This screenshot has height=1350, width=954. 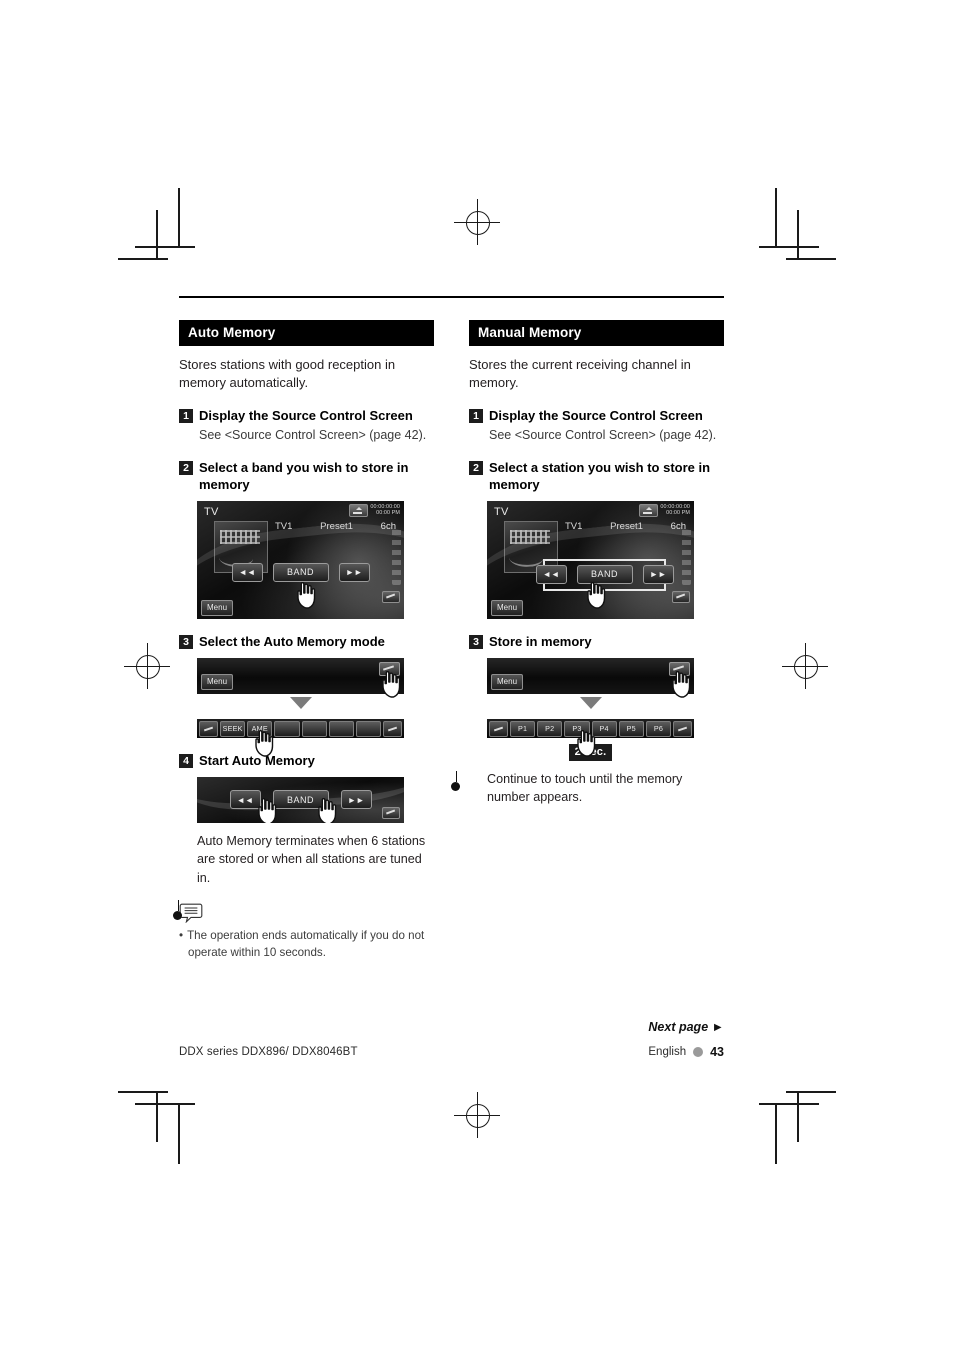 What do you see at coordinates (260, 728) in the screenshot?
I see `ame-button: AME` at bounding box center [260, 728].